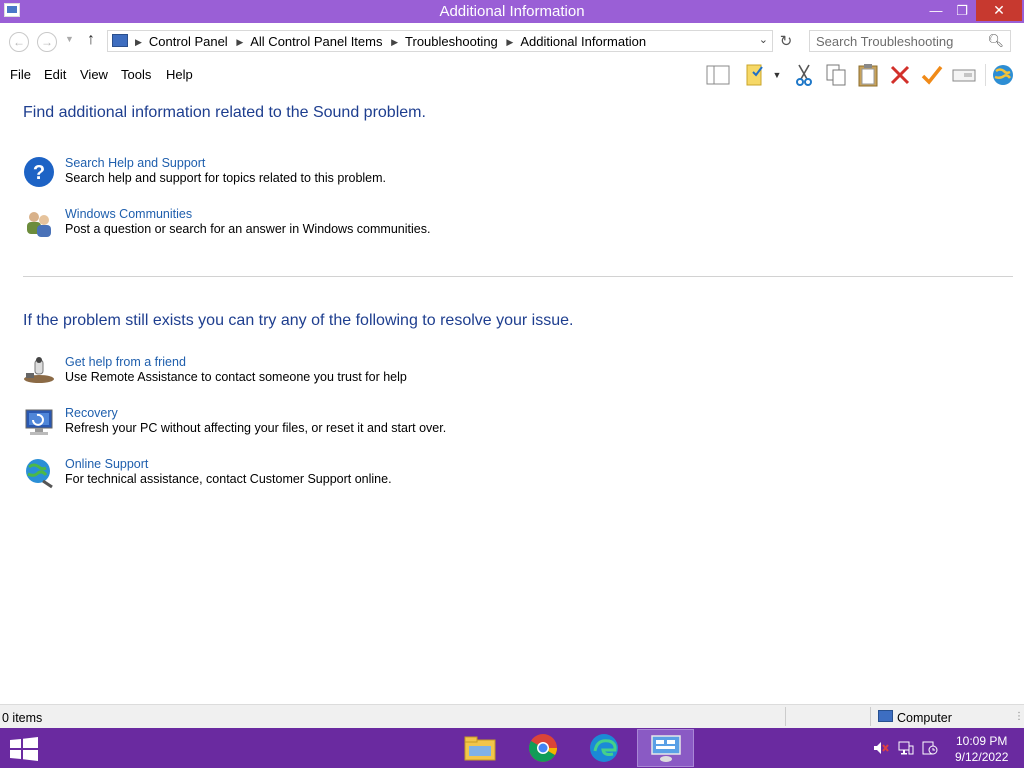 The width and height of the screenshot is (1024, 768). What do you see at coordinates (1019, 716) in the screenshot?
I see `resize-grip-icon: ⋮` at bounding box center [1019, 716].